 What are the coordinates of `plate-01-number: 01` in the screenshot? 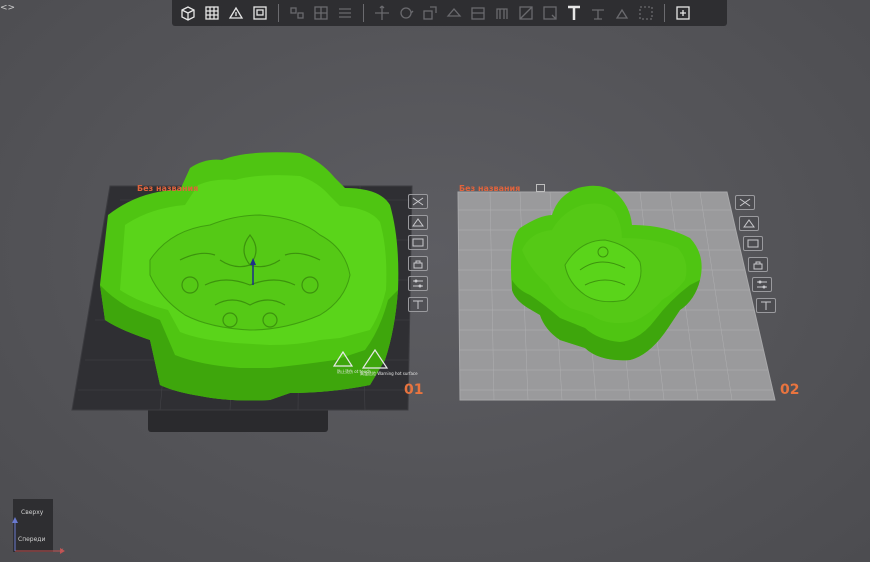 It's located at (414, 390).